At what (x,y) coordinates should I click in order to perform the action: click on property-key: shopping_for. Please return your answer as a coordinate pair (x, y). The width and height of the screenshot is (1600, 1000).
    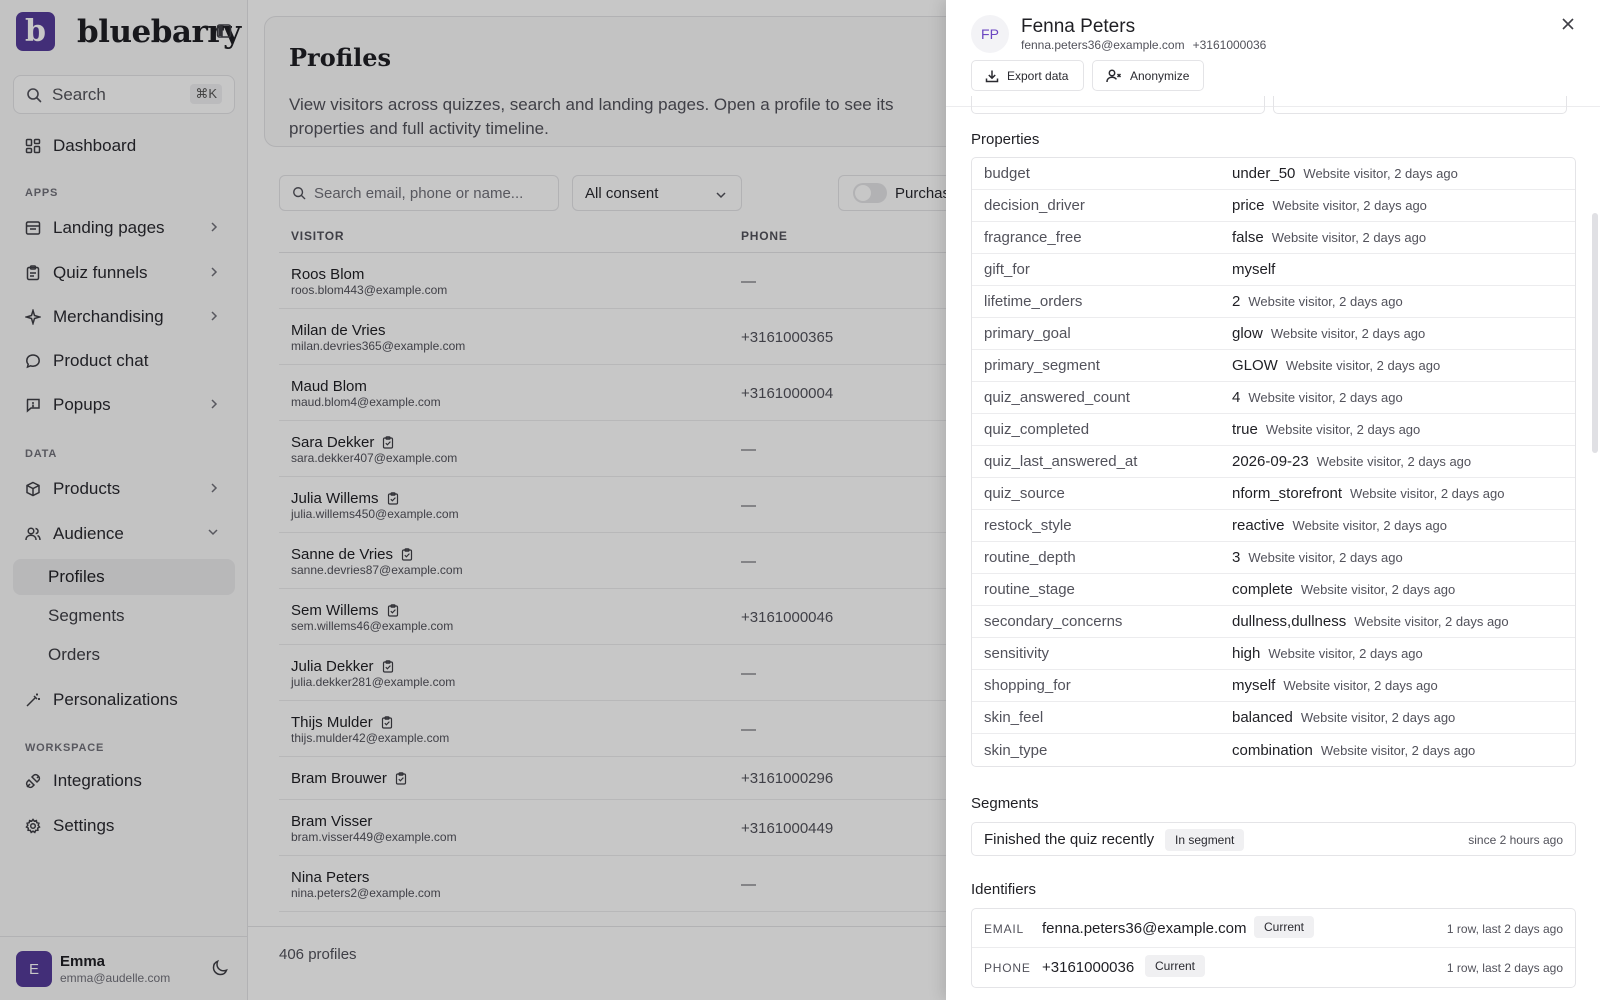
    Looking at the image, I should click on (1027, 685).